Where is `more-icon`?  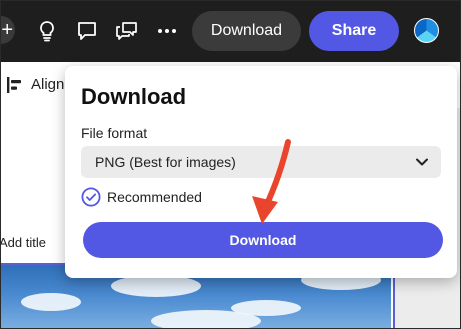 more-icon is located at coordinates (167, 31).